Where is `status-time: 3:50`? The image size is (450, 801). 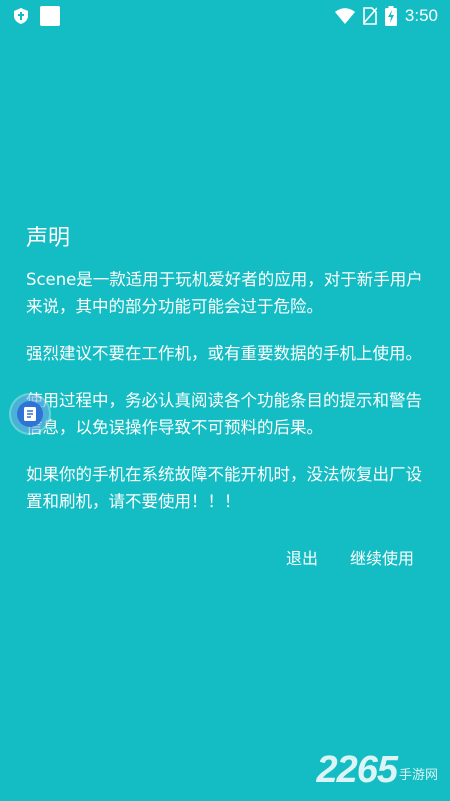
status-time: 3:50 is located at coordinates (421, 15).